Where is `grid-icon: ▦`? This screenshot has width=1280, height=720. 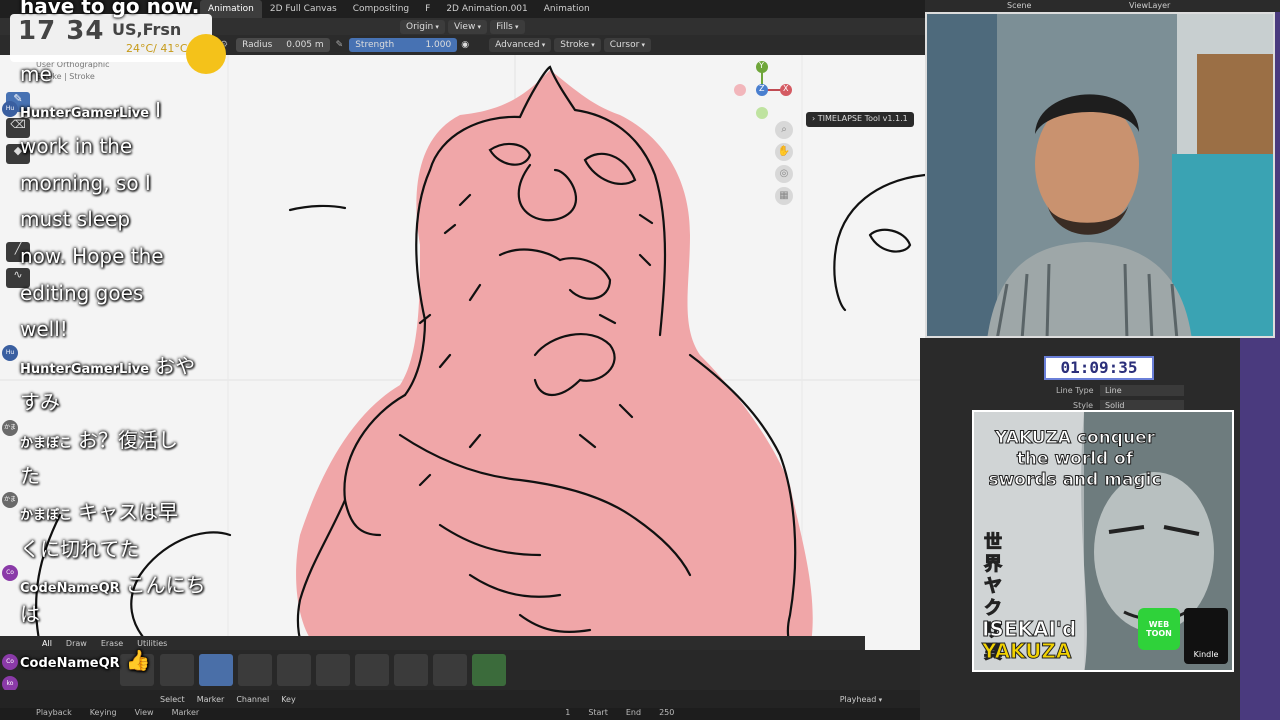 grid-icon: ▦ is located at coordinates (784, 196).